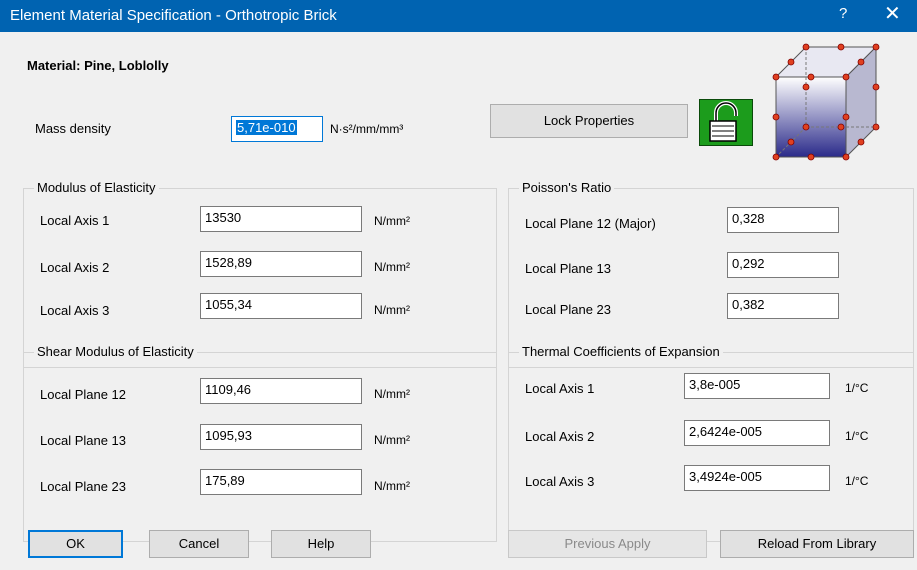 This screenshot has height=570, width=917. I want to click on shear-plane12-label: Local Plane 12, so click(83, 394).